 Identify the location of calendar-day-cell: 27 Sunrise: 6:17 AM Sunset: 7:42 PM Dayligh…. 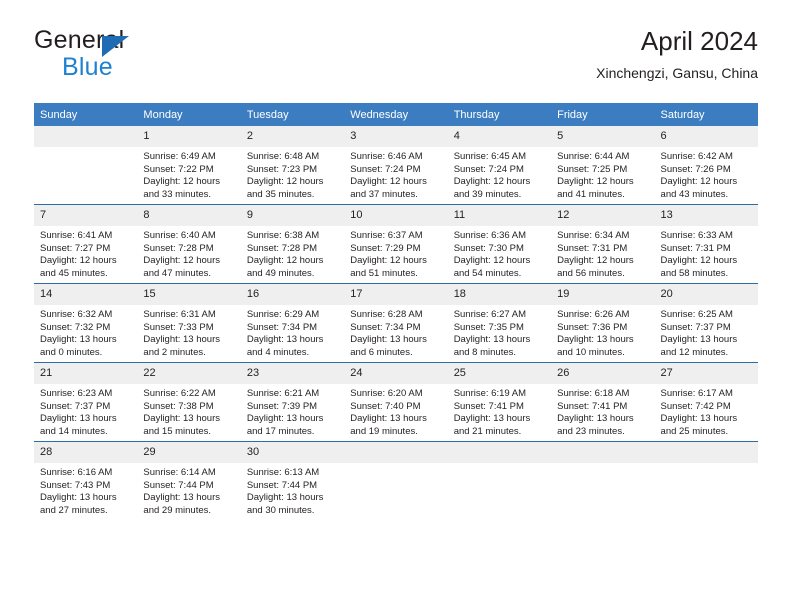
(706, 402).